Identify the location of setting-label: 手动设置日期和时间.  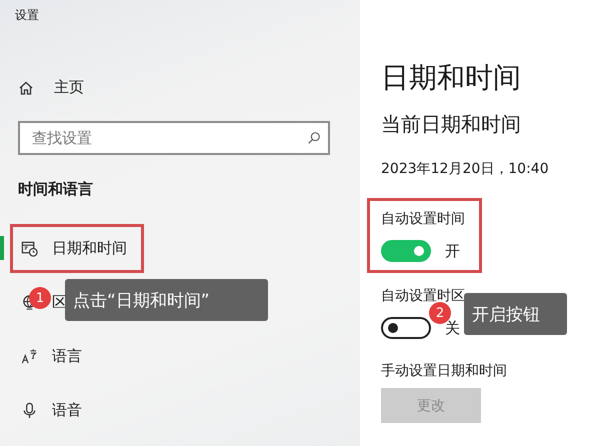
(444, 371).